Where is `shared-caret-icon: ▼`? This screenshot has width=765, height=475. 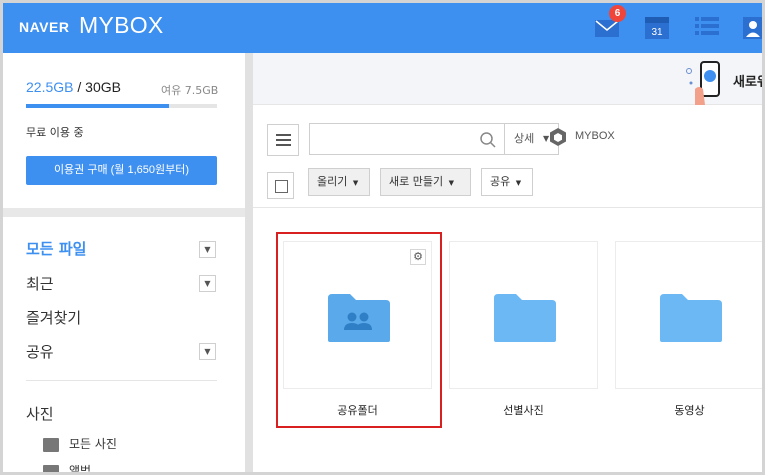
shared-caret-icon: ▼ is located at coordinates (207, 351).